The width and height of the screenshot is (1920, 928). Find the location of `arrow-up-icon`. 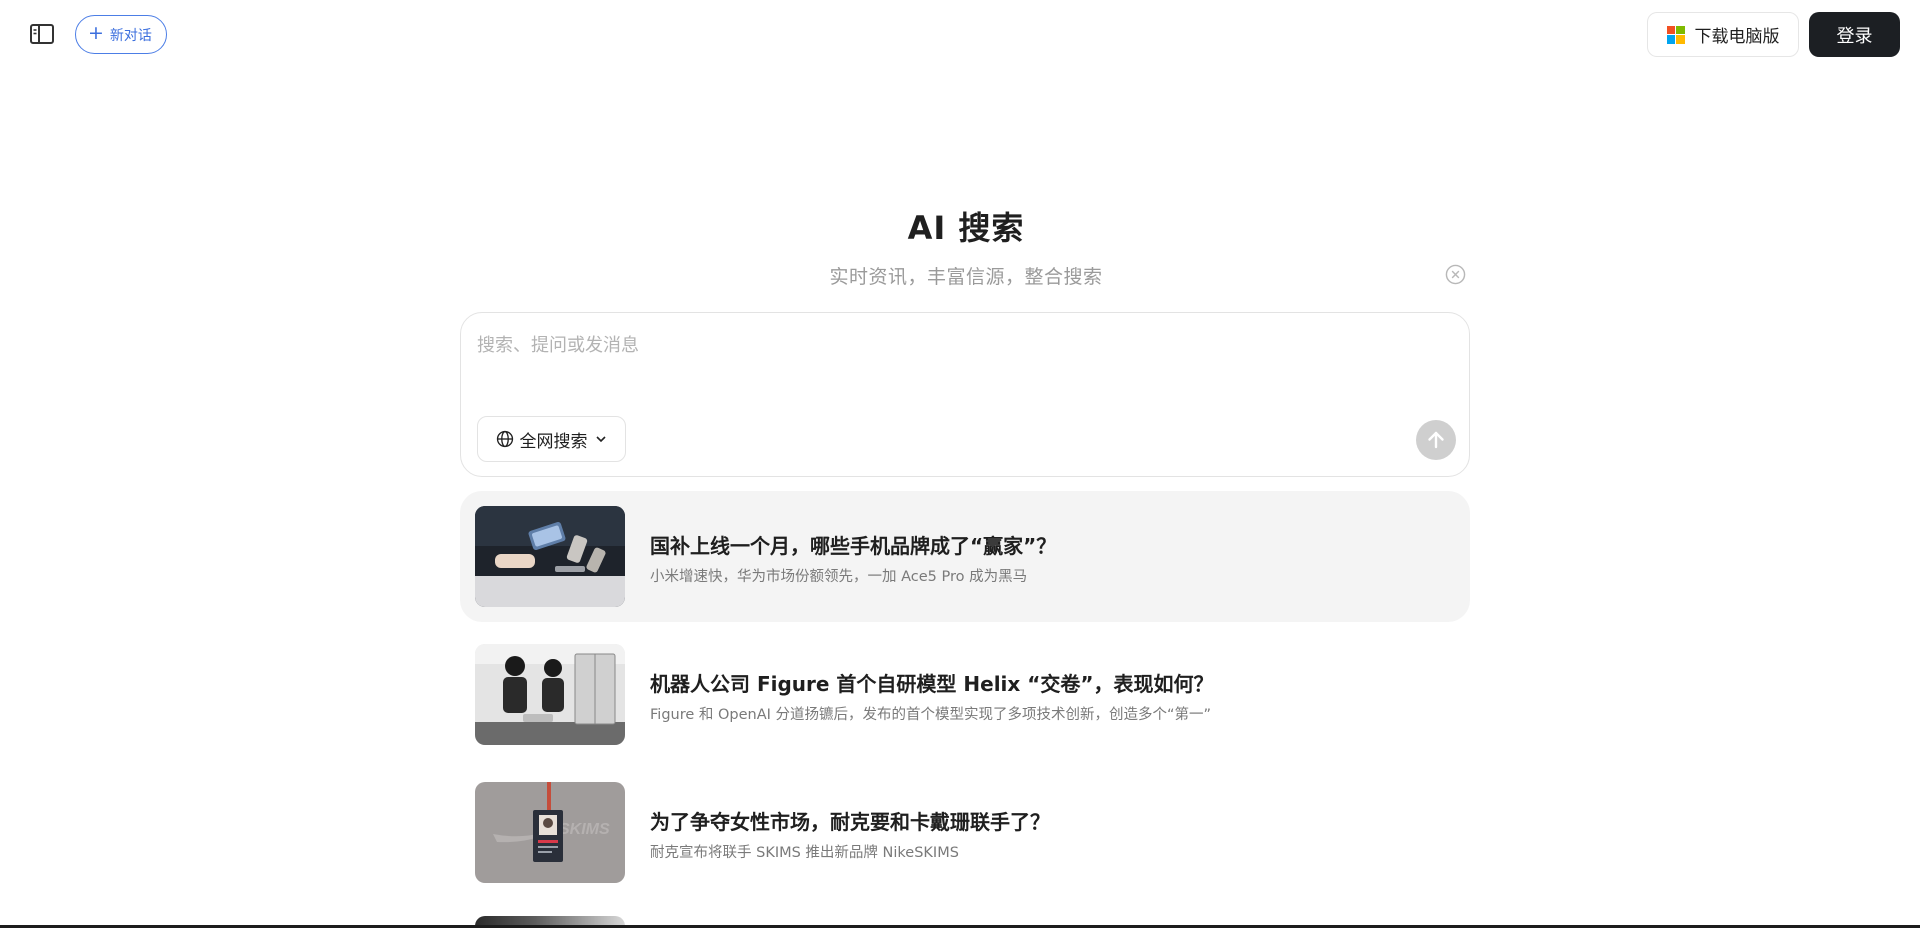

arrow-up-icon is located at coordinates (1436, 440).